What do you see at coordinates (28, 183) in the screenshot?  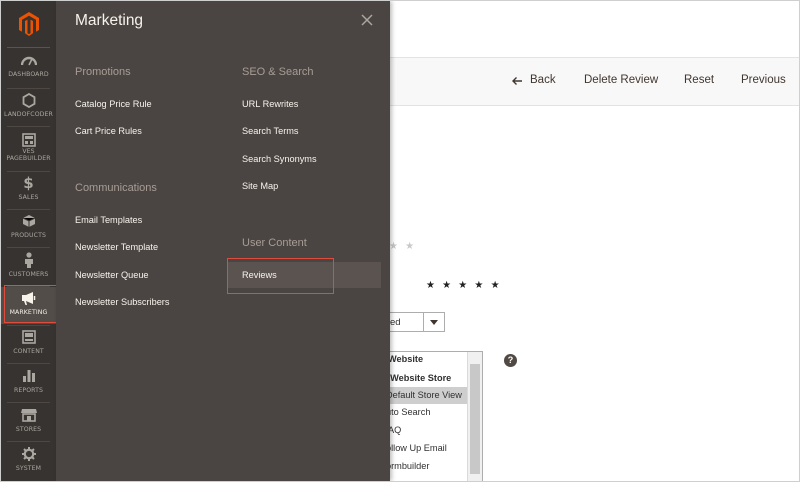 I see `dollar-icon: $` at bounding box center [28, 183].